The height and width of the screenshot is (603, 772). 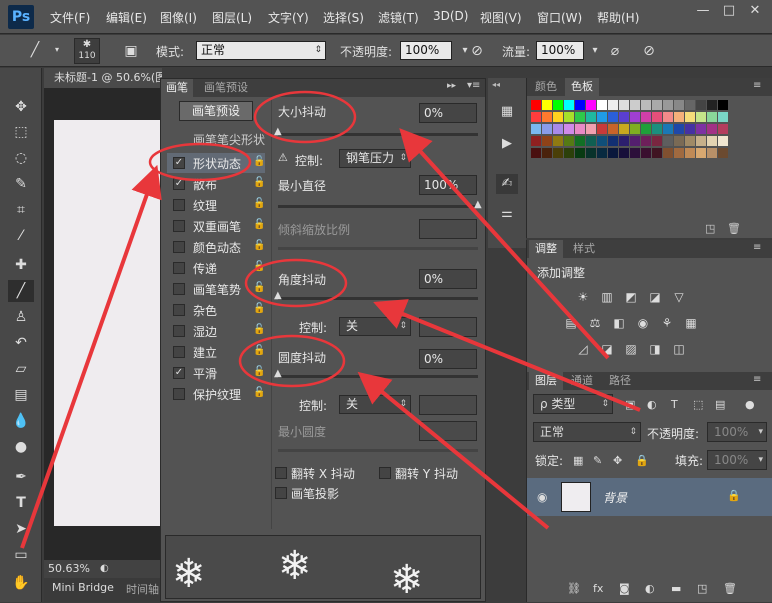 I want to click on panel-menu-icon: ▾≡, so click(x=473, y=85).